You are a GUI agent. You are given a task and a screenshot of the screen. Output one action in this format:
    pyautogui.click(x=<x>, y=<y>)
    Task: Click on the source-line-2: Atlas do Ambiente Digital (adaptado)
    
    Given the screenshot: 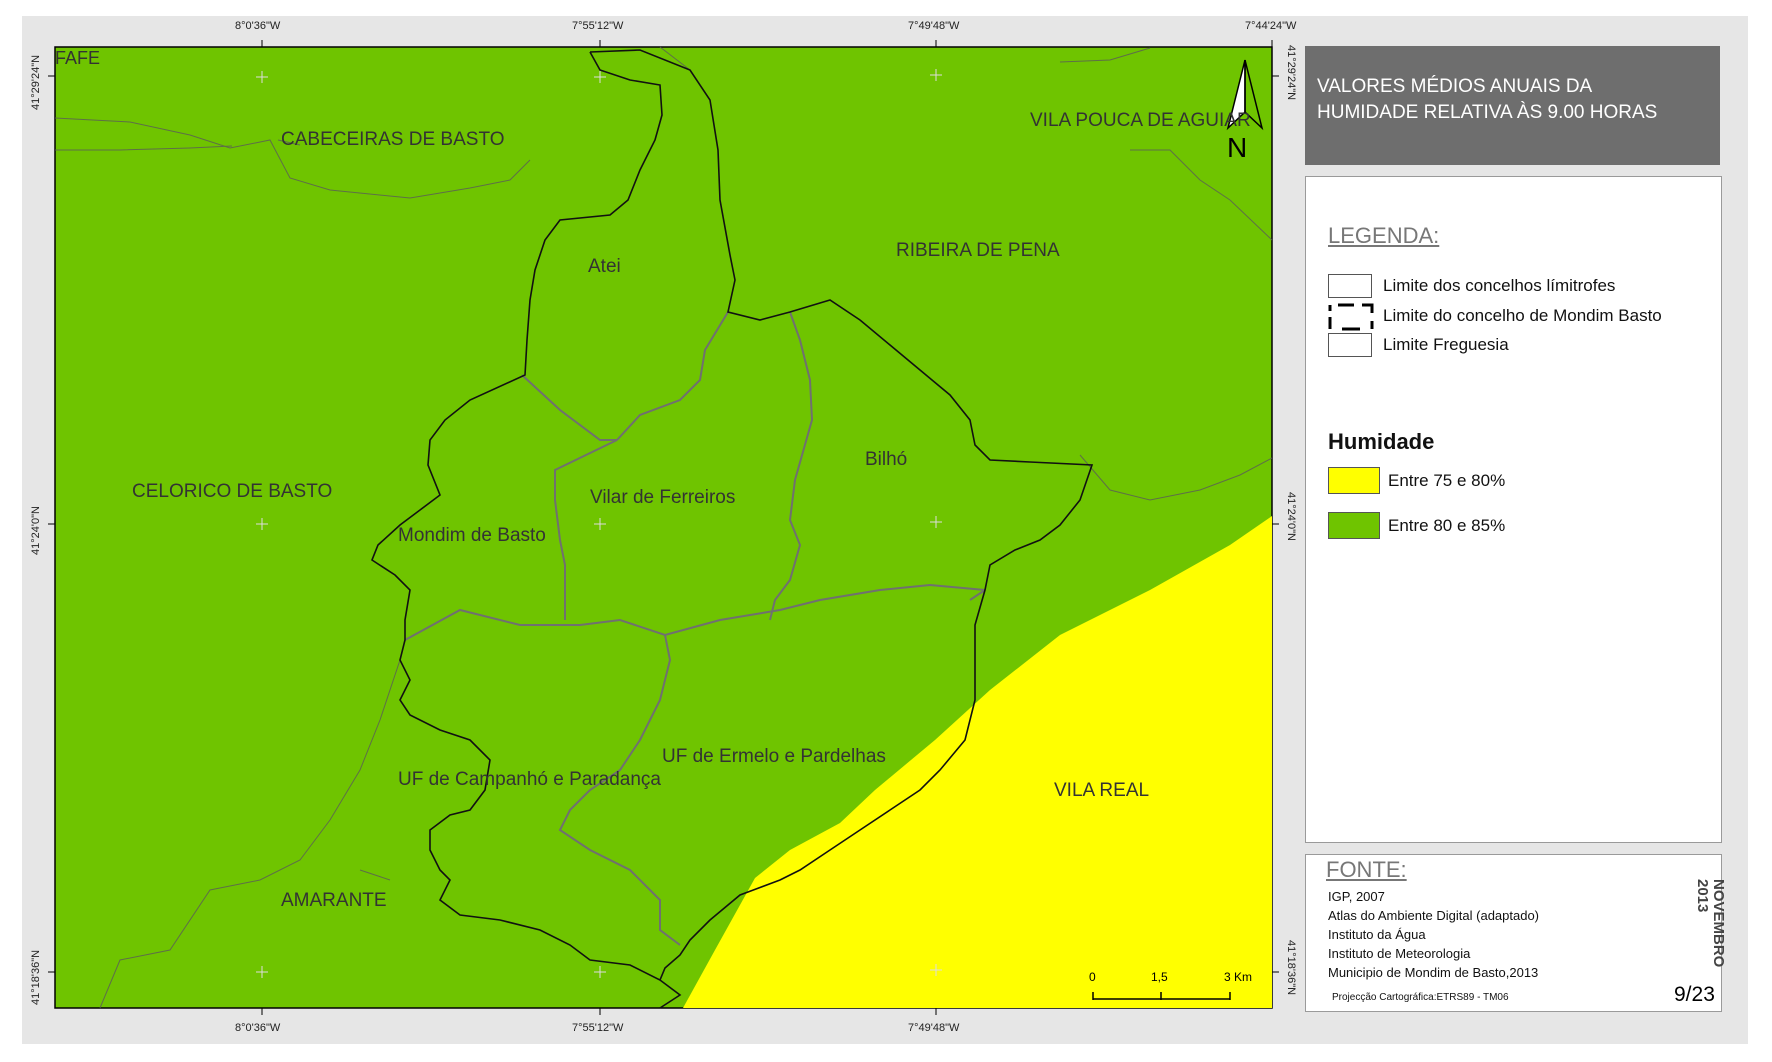 What is the action you would take?
    pyautogui.click(x=1434, y=915)
    